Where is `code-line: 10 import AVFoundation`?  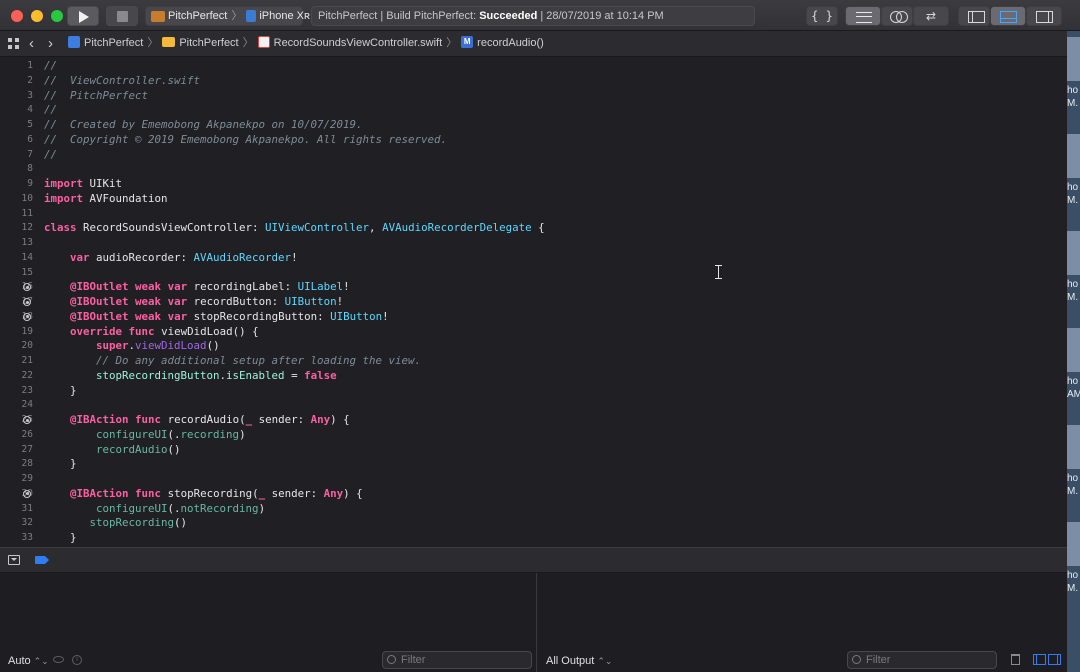 code-line: 10 import AVFoundation is located at coordinates (533, 199).